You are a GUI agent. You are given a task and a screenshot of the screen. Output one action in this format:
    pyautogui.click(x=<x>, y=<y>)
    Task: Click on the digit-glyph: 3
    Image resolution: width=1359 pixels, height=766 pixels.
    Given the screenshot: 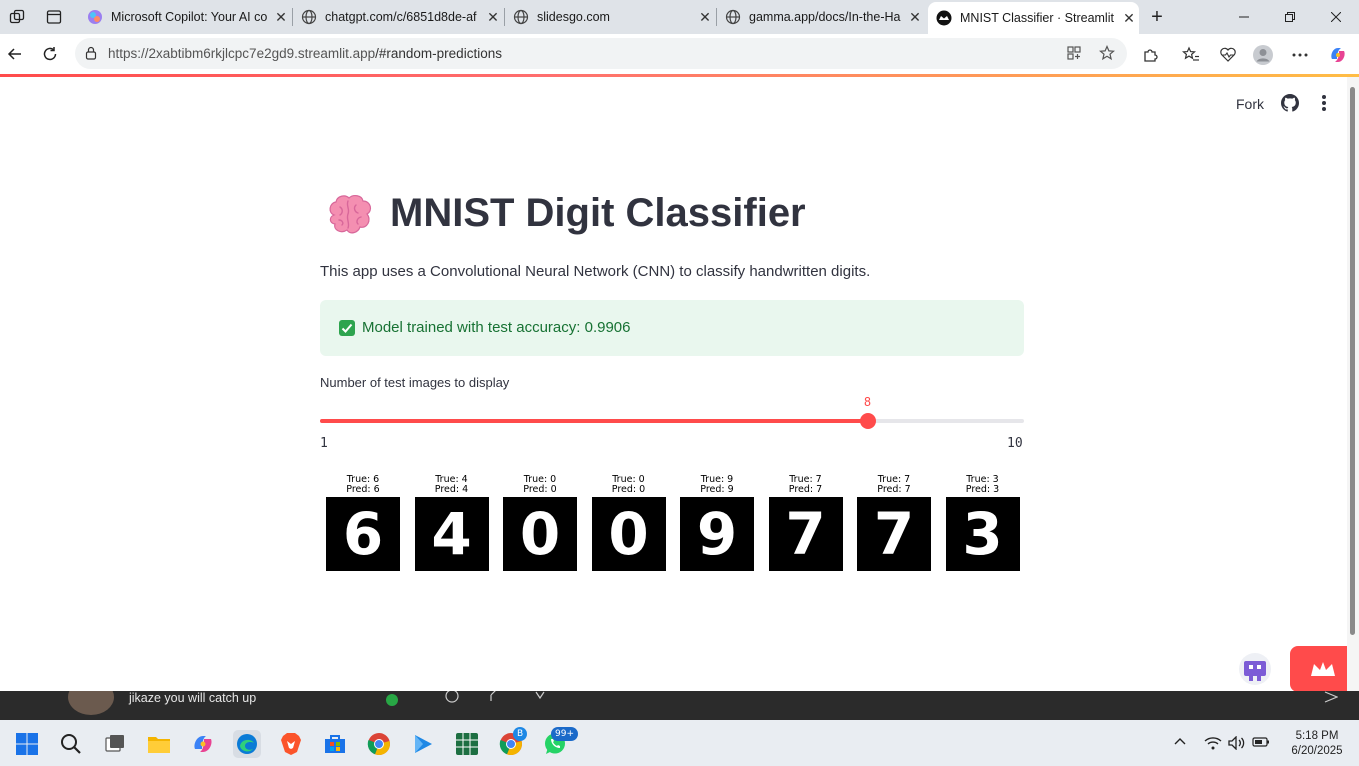 What is the action you would take?
    pyautogui.click(x=982, y=534)
    